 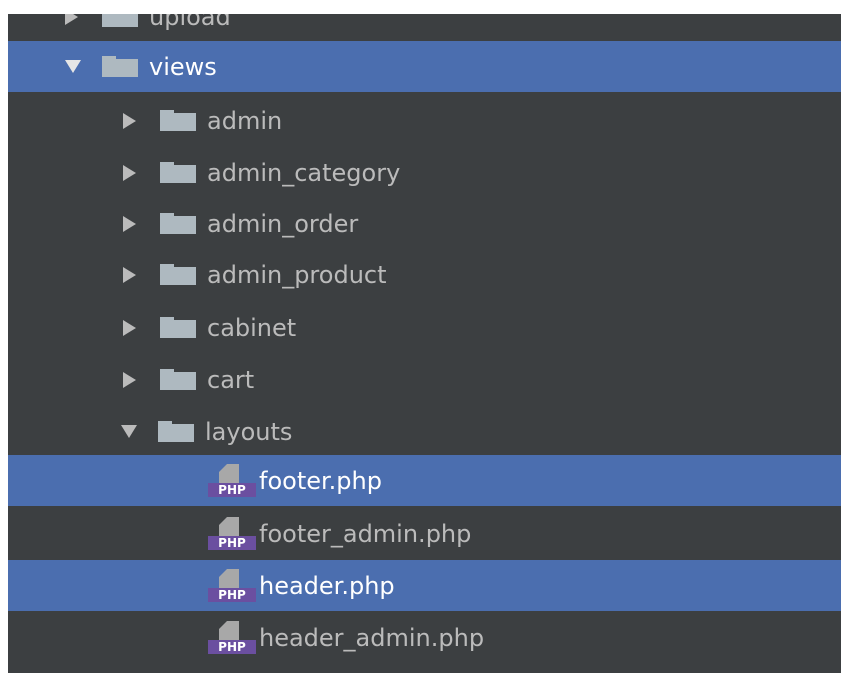 What do you see at coordinates (245, 120) in the screenshot?
I see `tree-item-label: admin` at bounding box center [245, 120].